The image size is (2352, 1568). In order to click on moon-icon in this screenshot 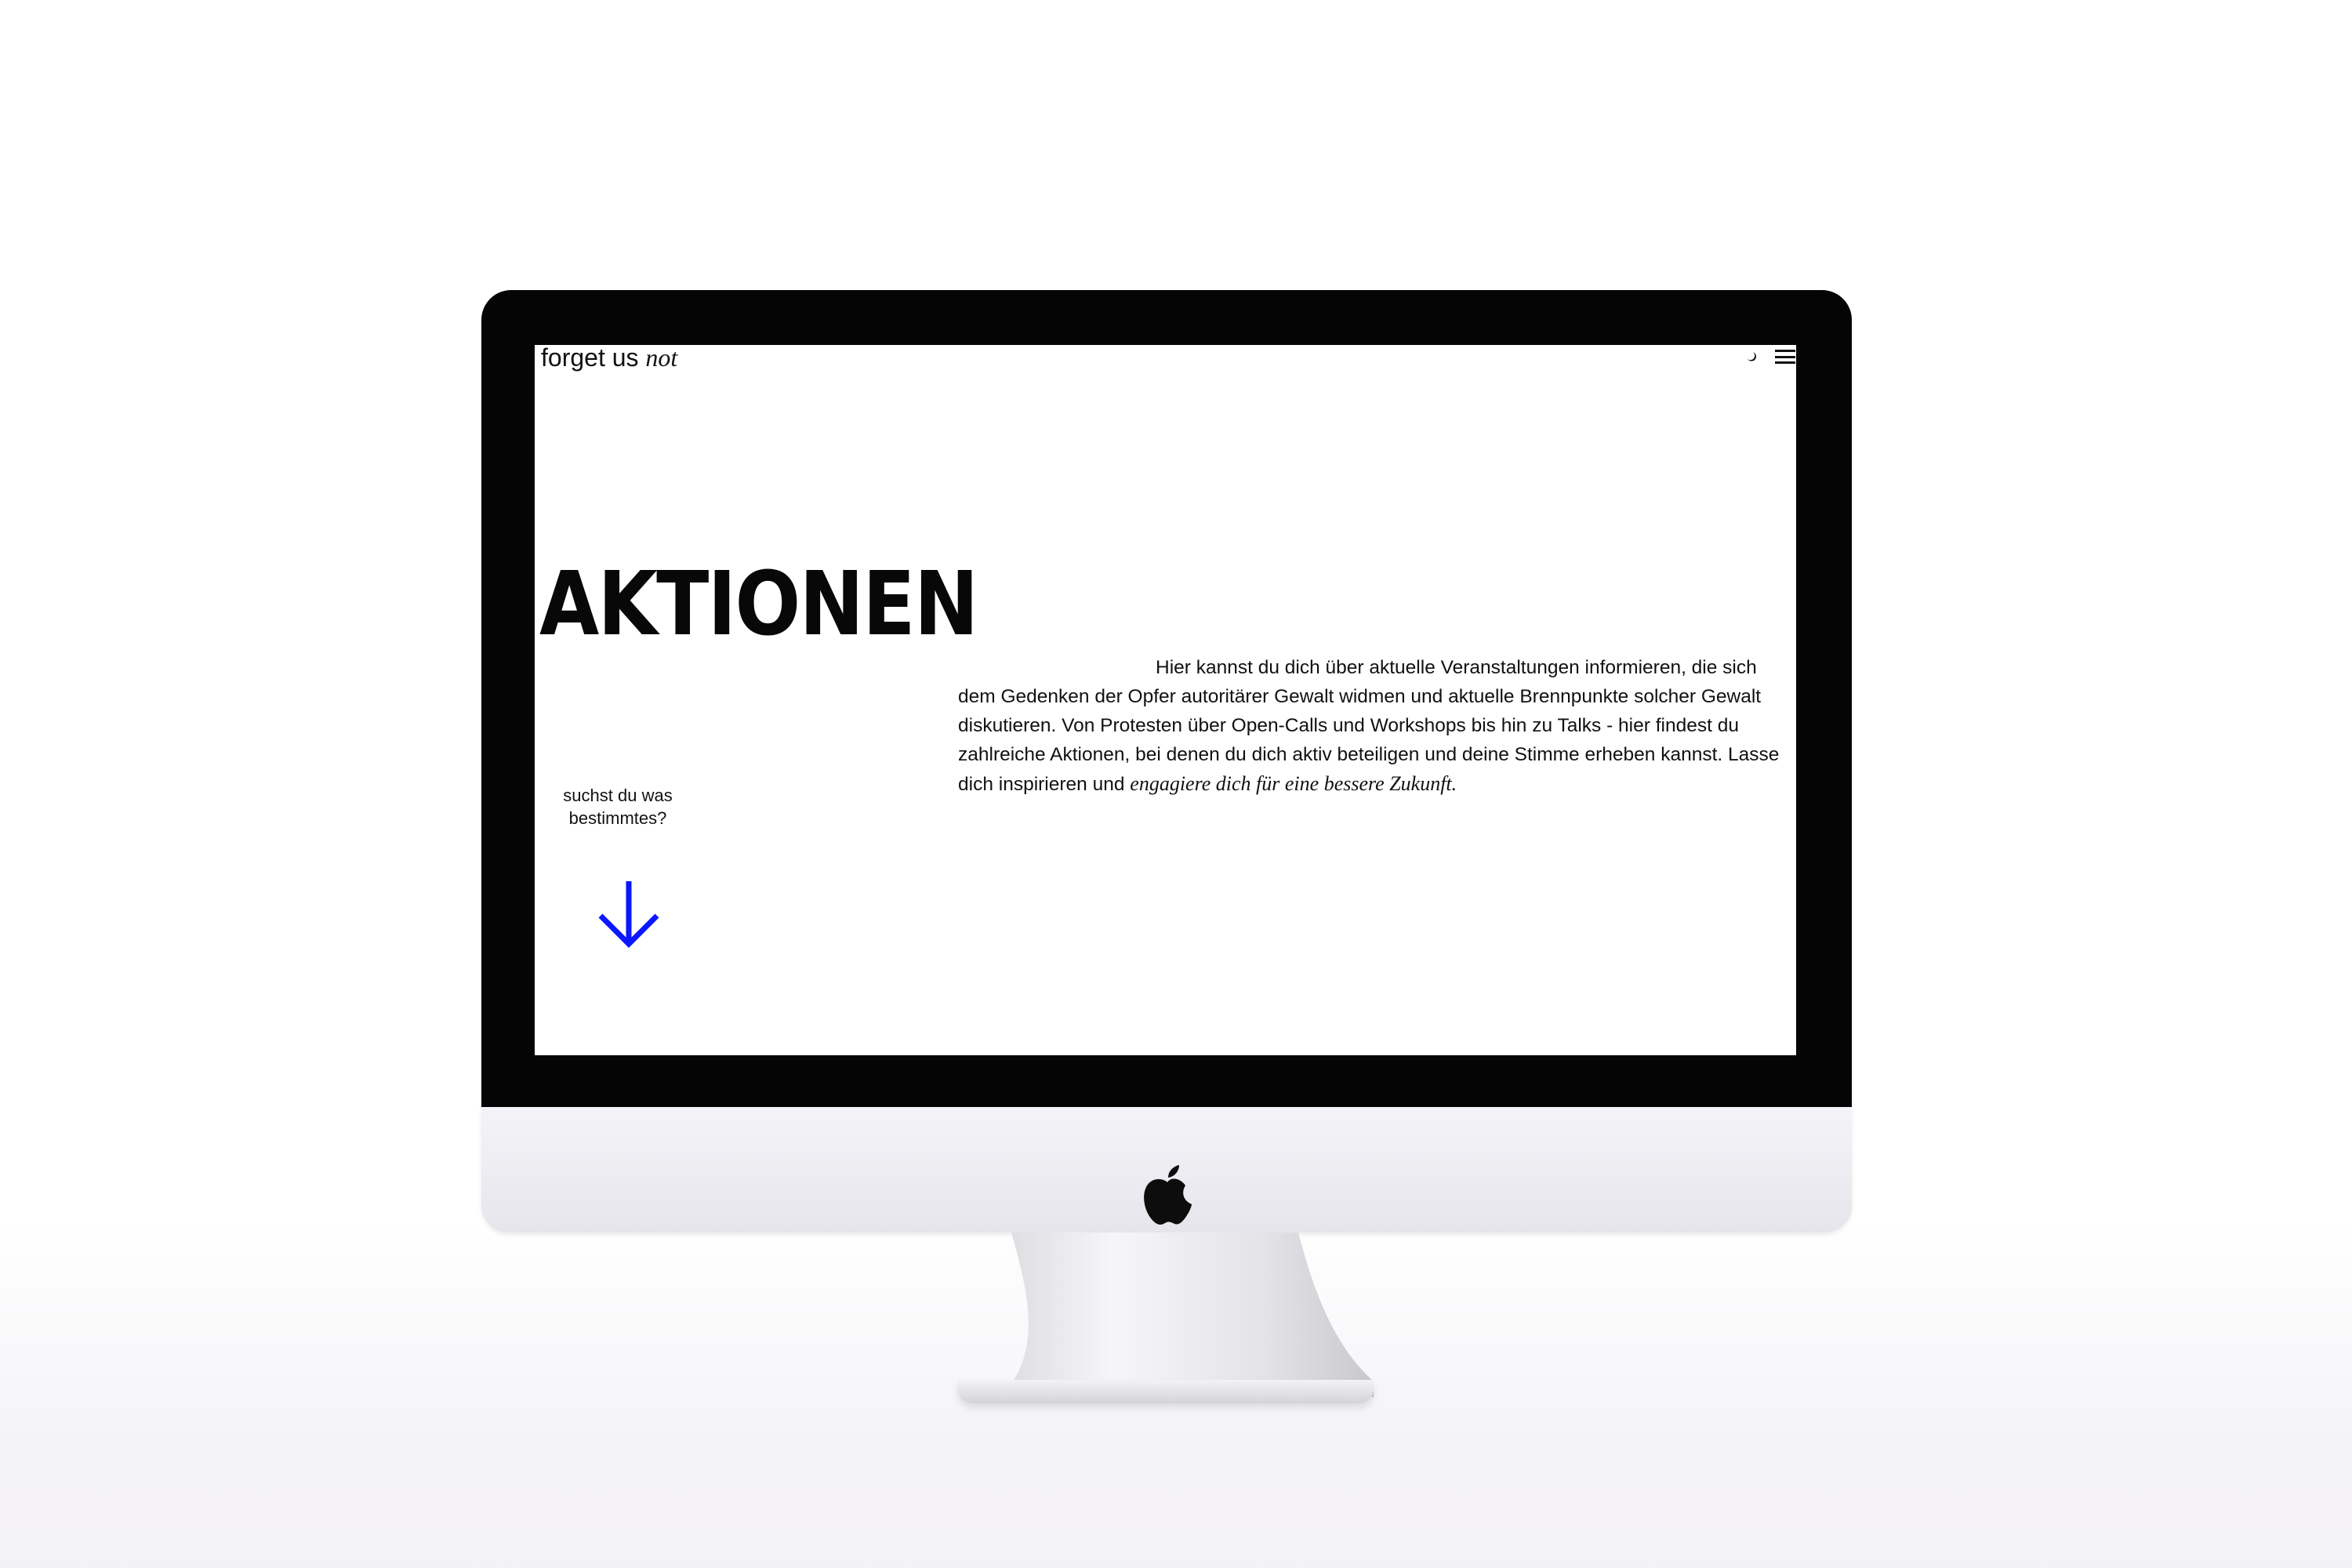, I will do `click(1752, 356)`.